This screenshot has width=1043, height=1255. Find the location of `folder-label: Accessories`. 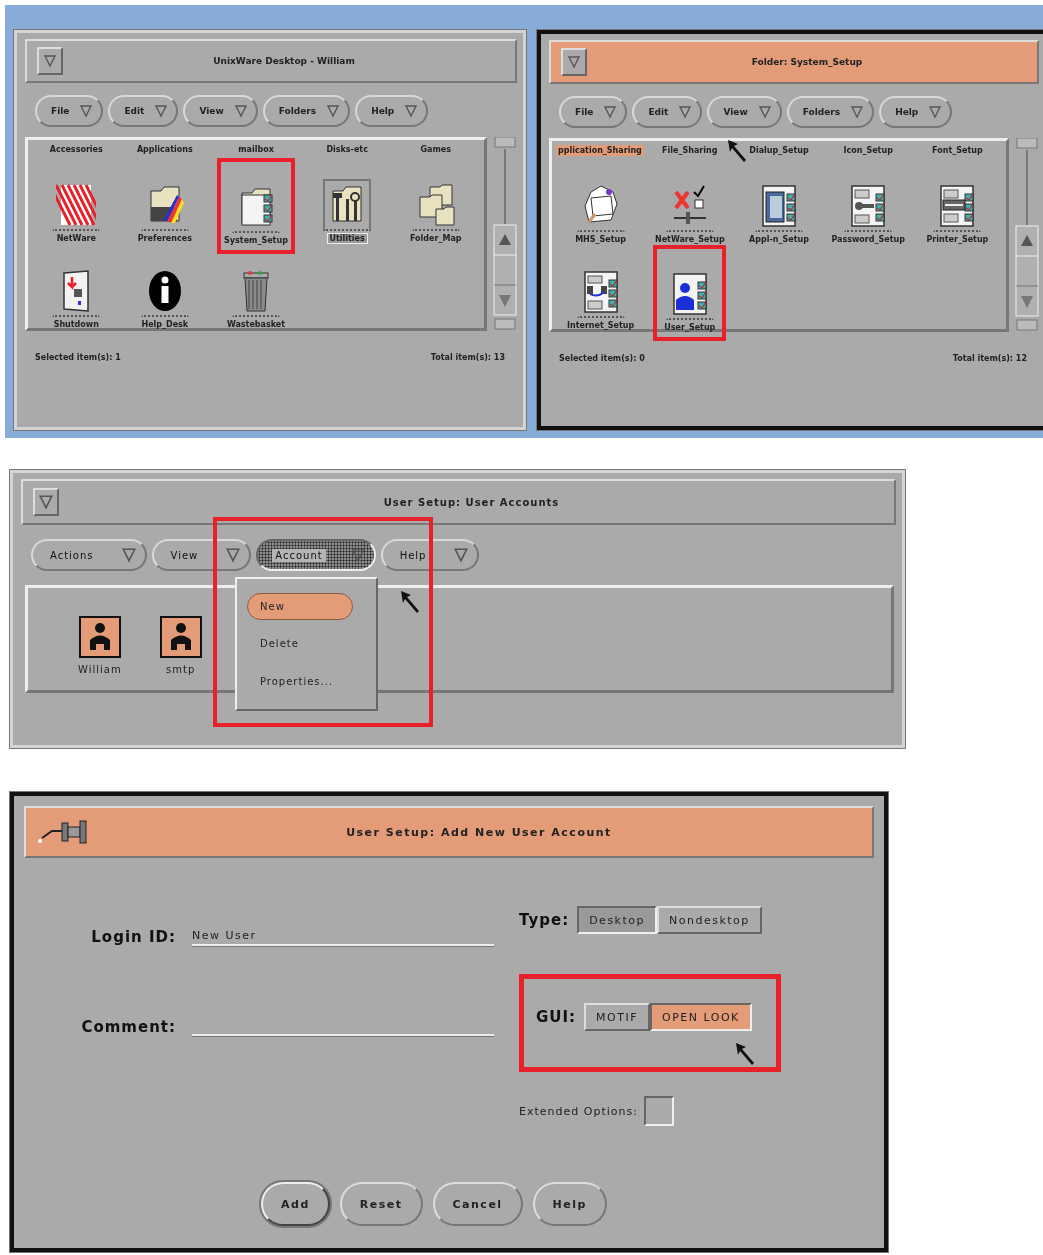

folder-label: Accessories is located at coordinates (76, 149).